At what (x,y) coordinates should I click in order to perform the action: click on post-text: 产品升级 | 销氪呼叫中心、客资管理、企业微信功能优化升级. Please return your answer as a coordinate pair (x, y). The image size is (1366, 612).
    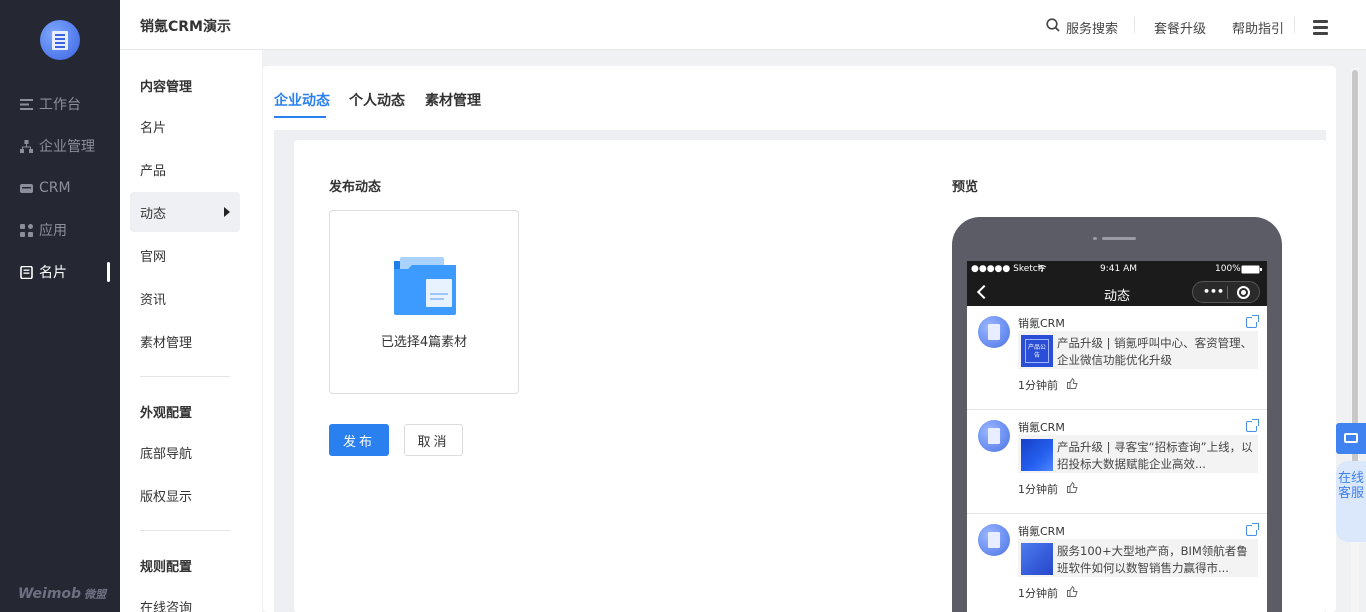
    Looking at the image, I should click on (1155, 351).